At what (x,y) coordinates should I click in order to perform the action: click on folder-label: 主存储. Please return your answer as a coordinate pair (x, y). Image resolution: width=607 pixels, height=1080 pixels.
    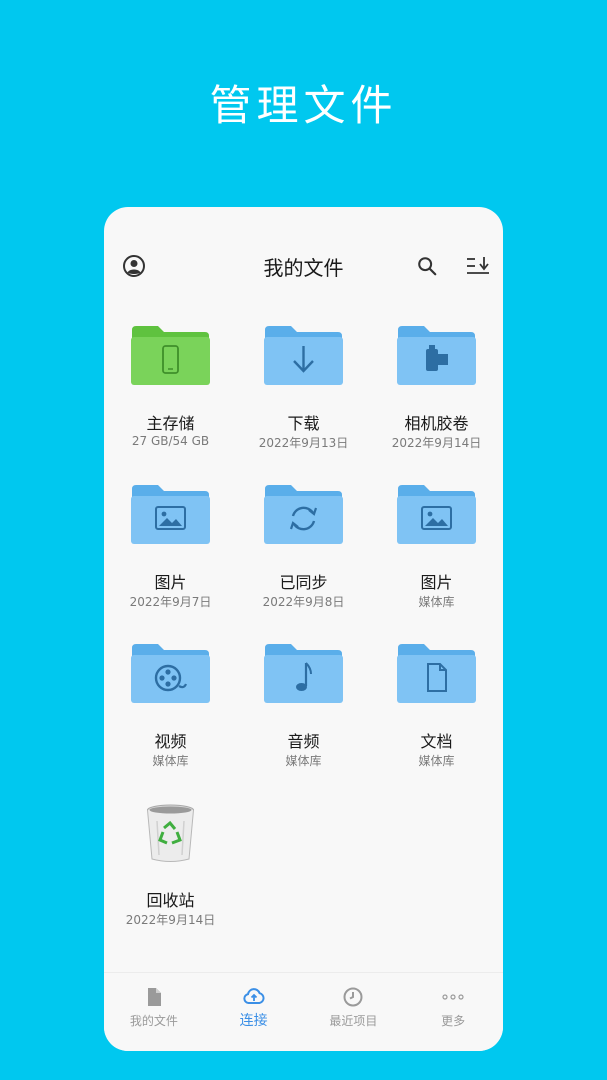
    Looking at the image, I should click on (170, 423).